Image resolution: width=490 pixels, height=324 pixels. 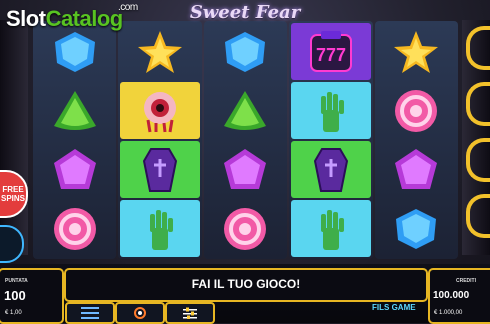 I want to click on credit-label: CREDITI, so click(x=466, y=281).